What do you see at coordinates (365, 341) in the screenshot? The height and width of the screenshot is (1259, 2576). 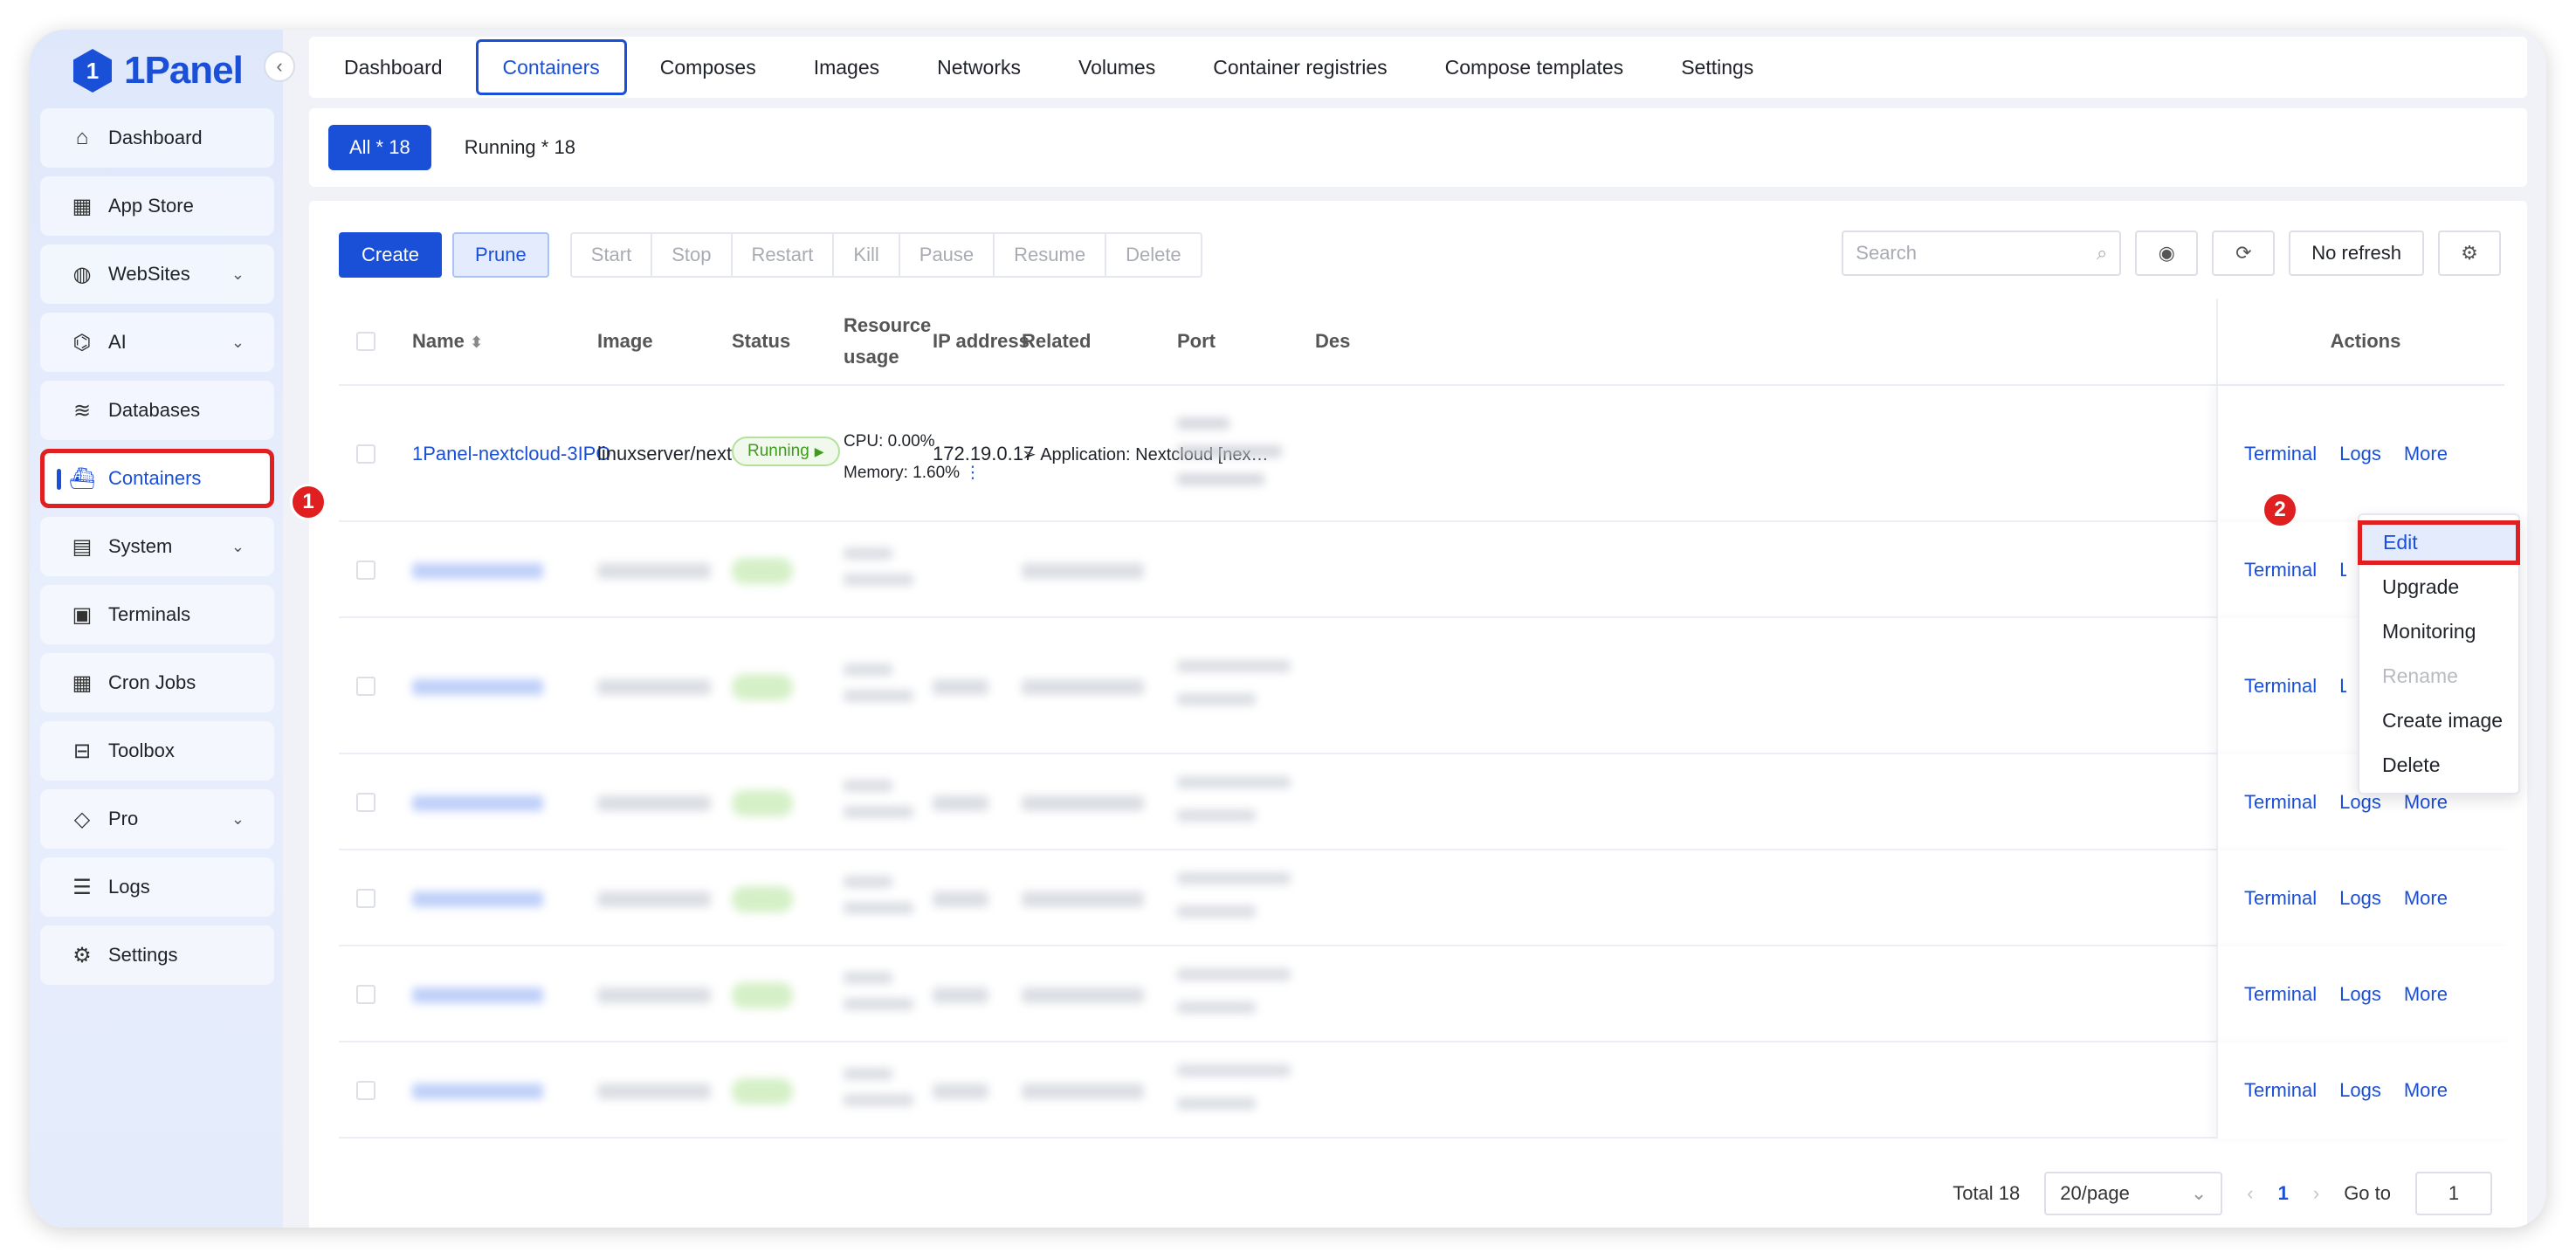 I see `select-all-checkbox` at bounding box center [365, 341].